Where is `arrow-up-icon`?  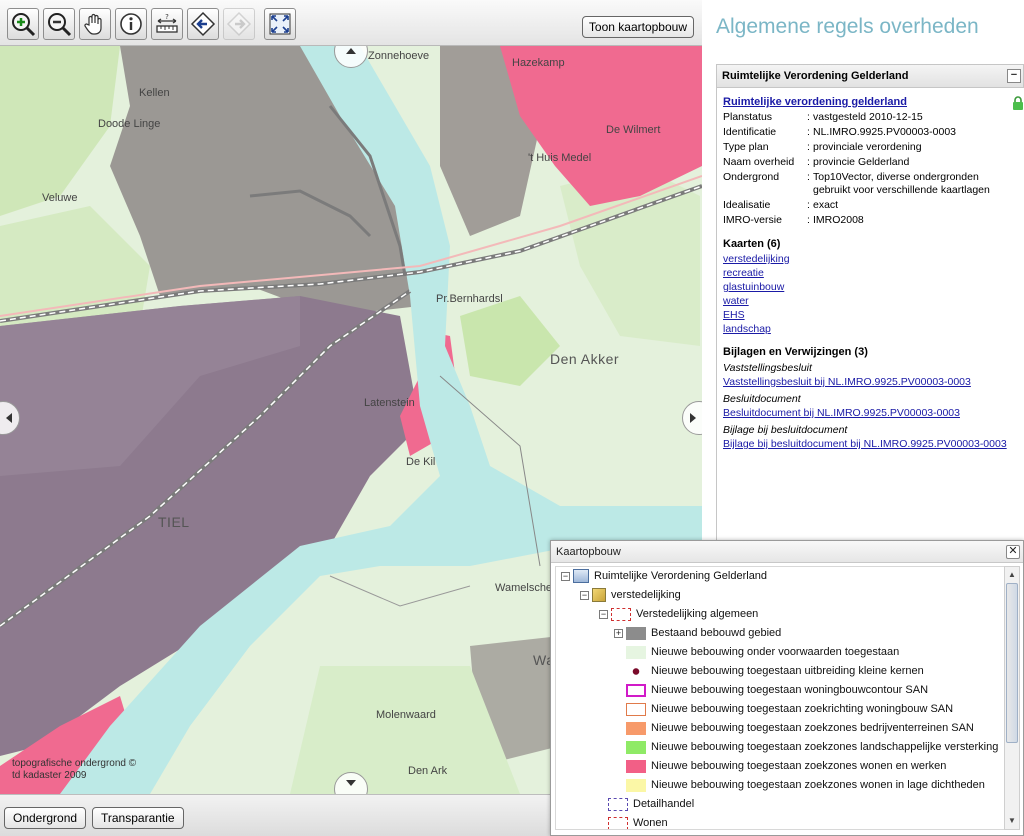
arrow-up-icon is located at coordinates (351, 51).